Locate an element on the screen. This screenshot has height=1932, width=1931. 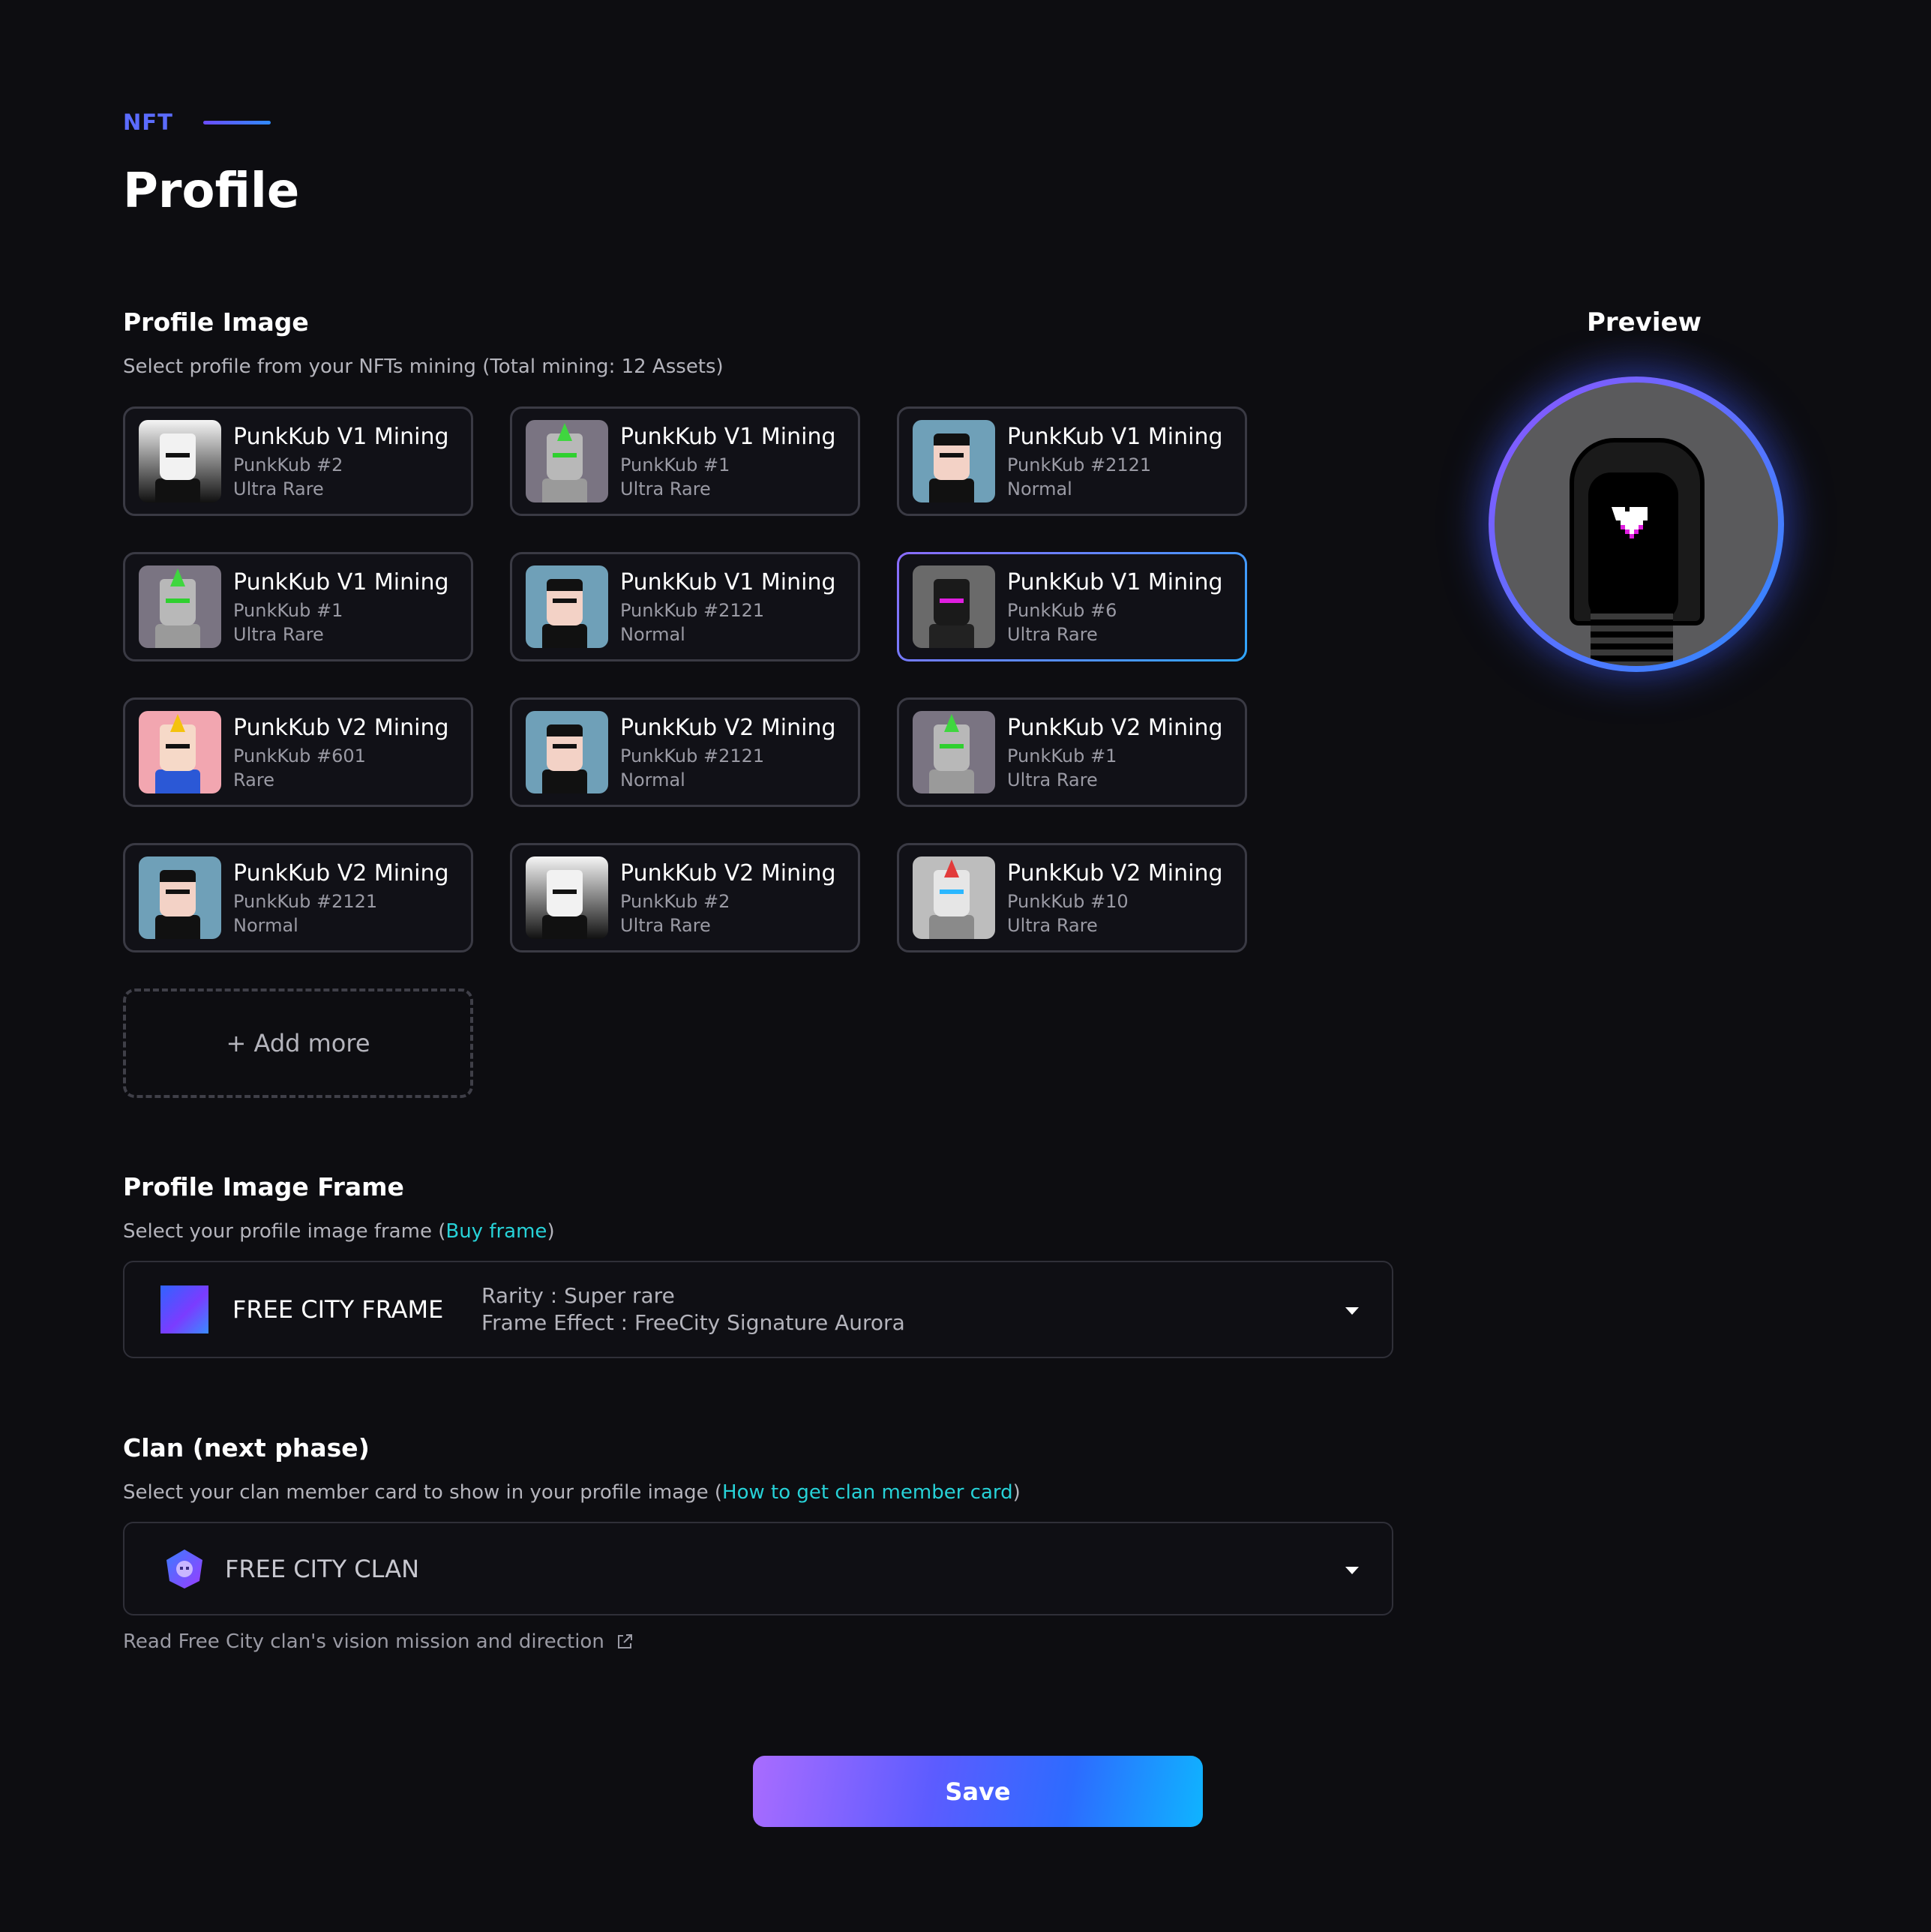
frame-desc-suffix: ) is located at coordinates (551, 1231).